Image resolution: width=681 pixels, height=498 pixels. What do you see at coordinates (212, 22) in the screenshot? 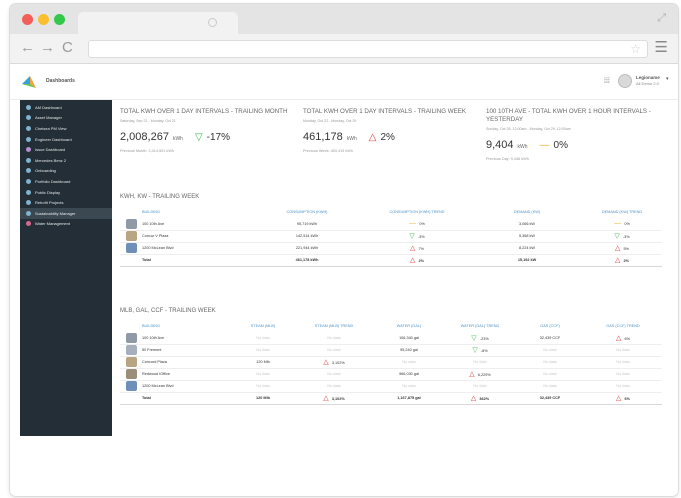
I see `tab-close-icon` at bounding box center [212, 22].